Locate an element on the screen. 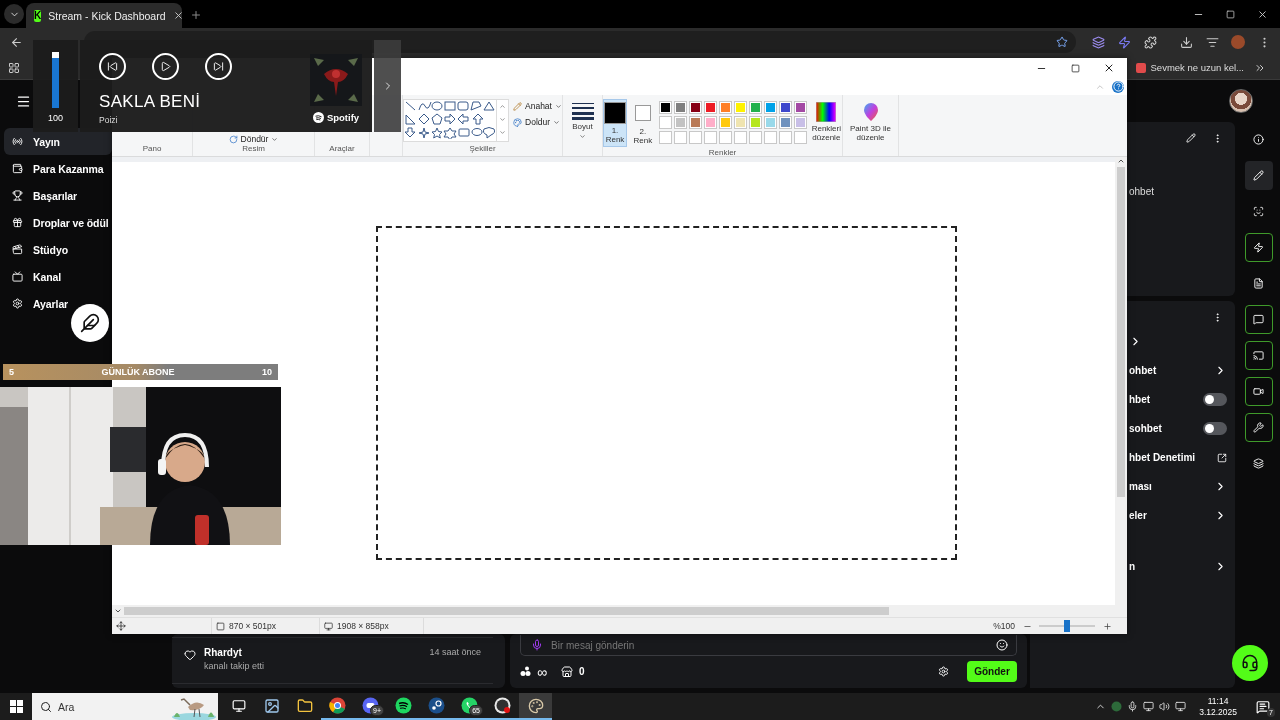 The width and height of the screenshot is (1280, 720). search-field: Ara is located at coordinates (125, 706).